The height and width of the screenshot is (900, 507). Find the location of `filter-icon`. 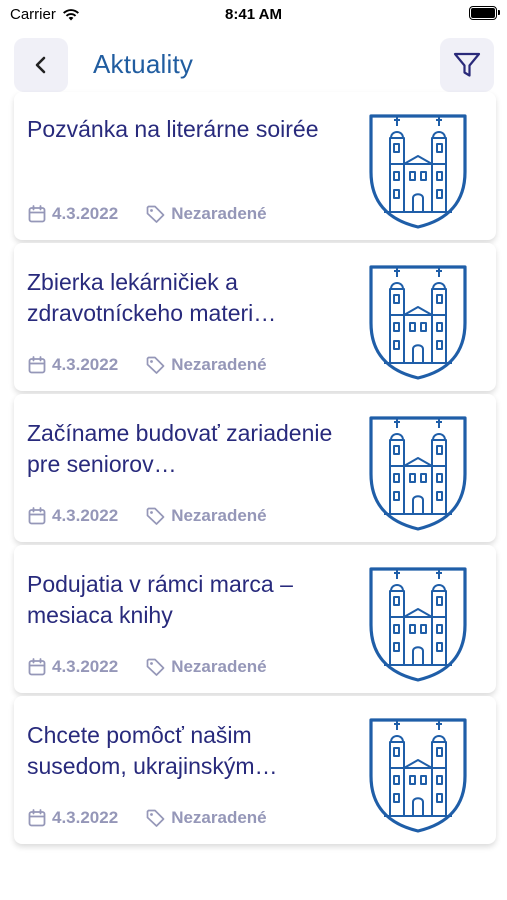

filter-icon is located at coordinates (467, 64).